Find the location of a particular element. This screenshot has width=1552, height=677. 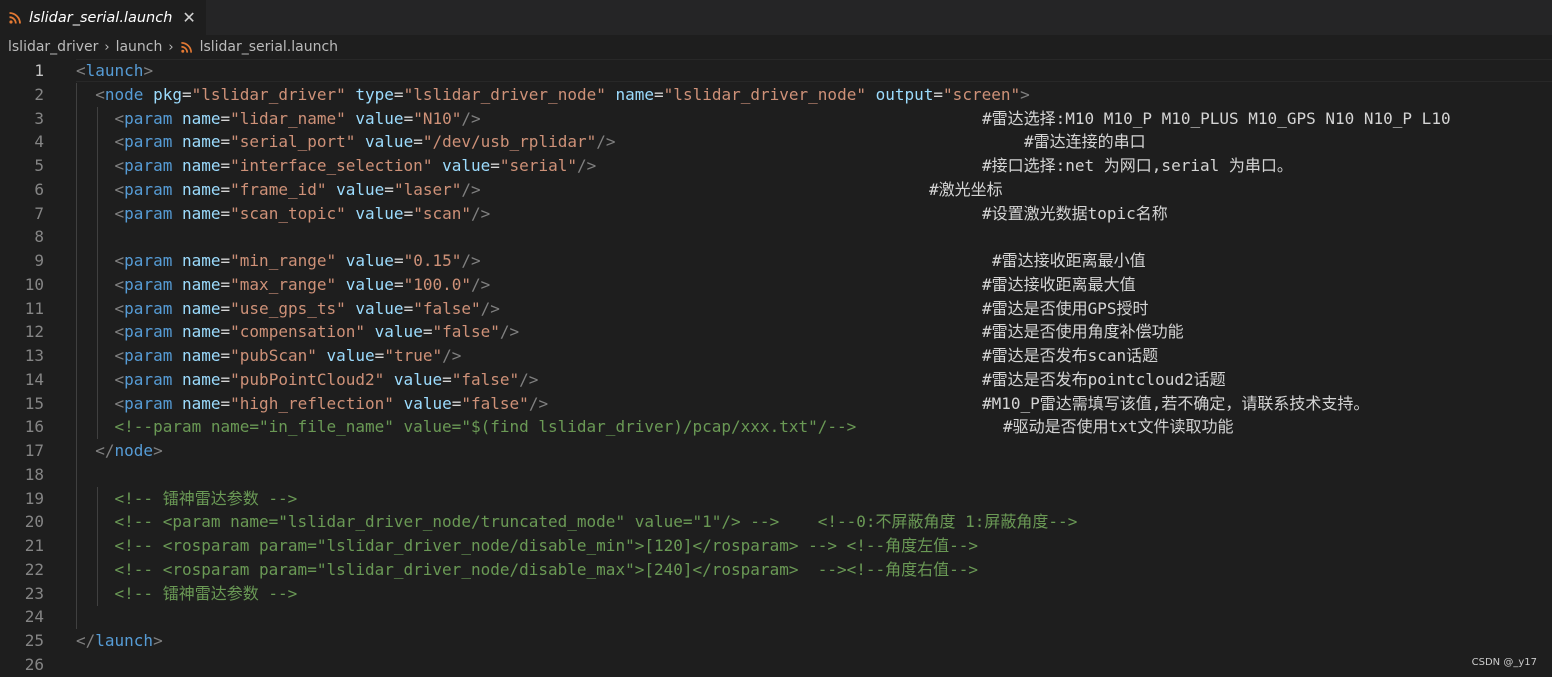

token-str: "lidar_name" is located at coordinates (288, 118).